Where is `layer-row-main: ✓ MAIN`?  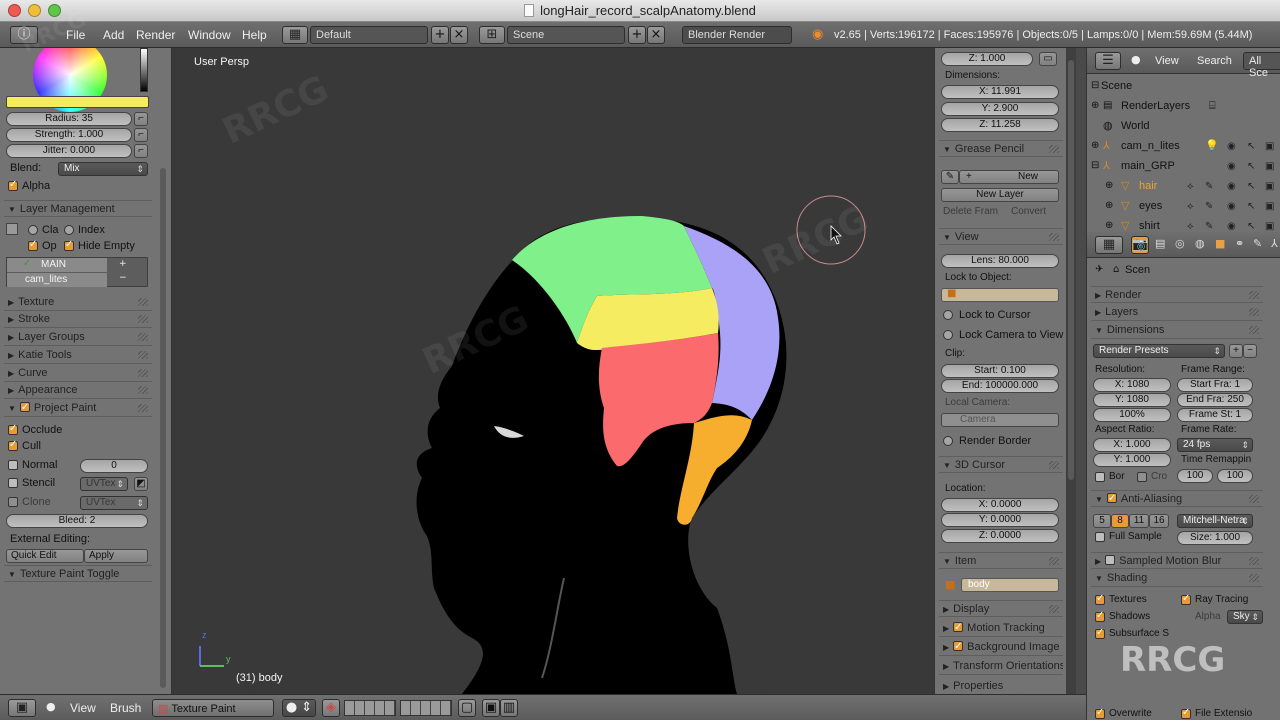 layer-row-main: ✓ MAIN is located at coordinates (57, 265).